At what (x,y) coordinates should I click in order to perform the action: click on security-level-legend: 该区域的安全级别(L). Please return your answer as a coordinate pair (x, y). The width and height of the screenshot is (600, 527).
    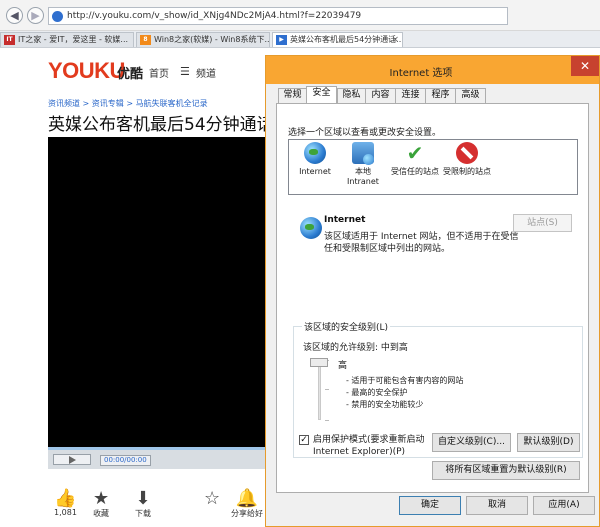
    Looking at the image, I should click on (346, 326).